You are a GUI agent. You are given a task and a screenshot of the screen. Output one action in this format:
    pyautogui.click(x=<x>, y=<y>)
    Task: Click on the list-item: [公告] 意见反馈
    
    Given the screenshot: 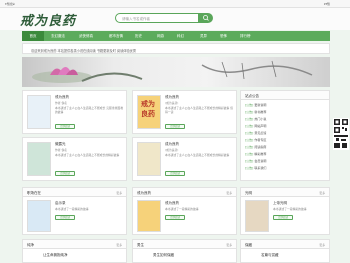 What is the action you would take?
    pyautogui.click(x=255, y=133)
    